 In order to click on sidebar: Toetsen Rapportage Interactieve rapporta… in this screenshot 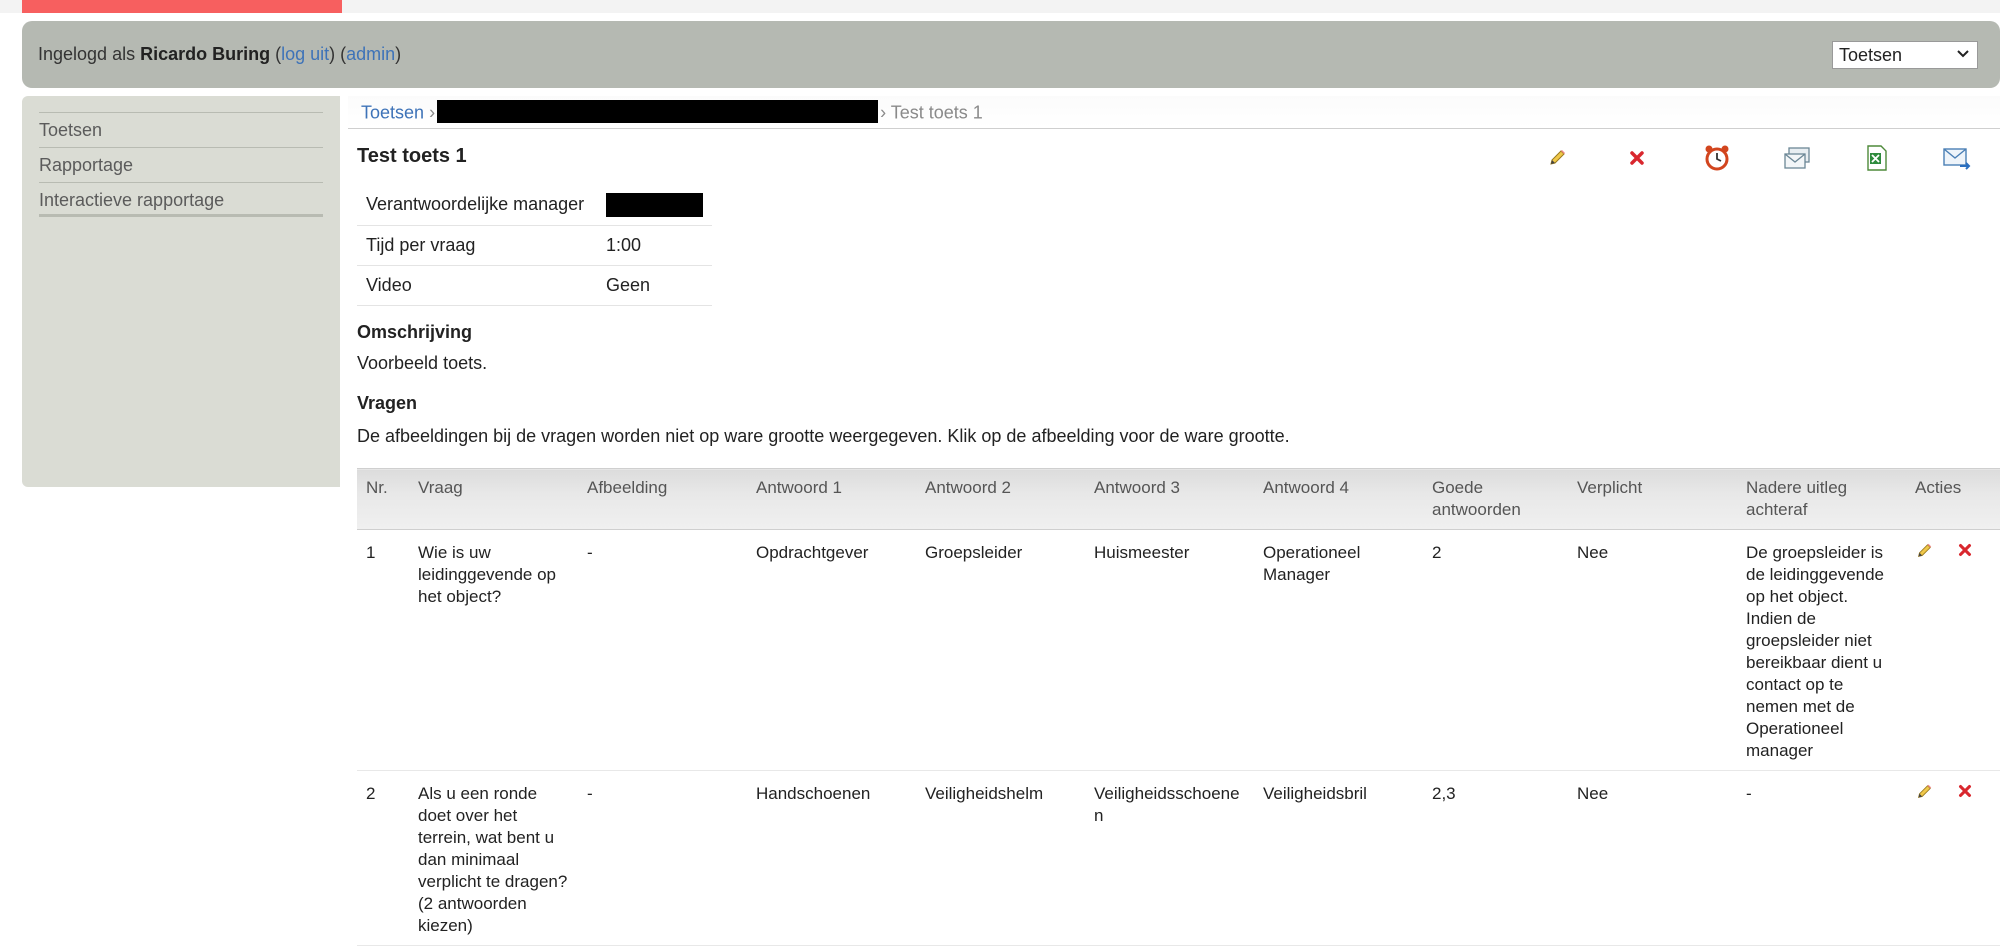, I will do `click(181, 291)`.